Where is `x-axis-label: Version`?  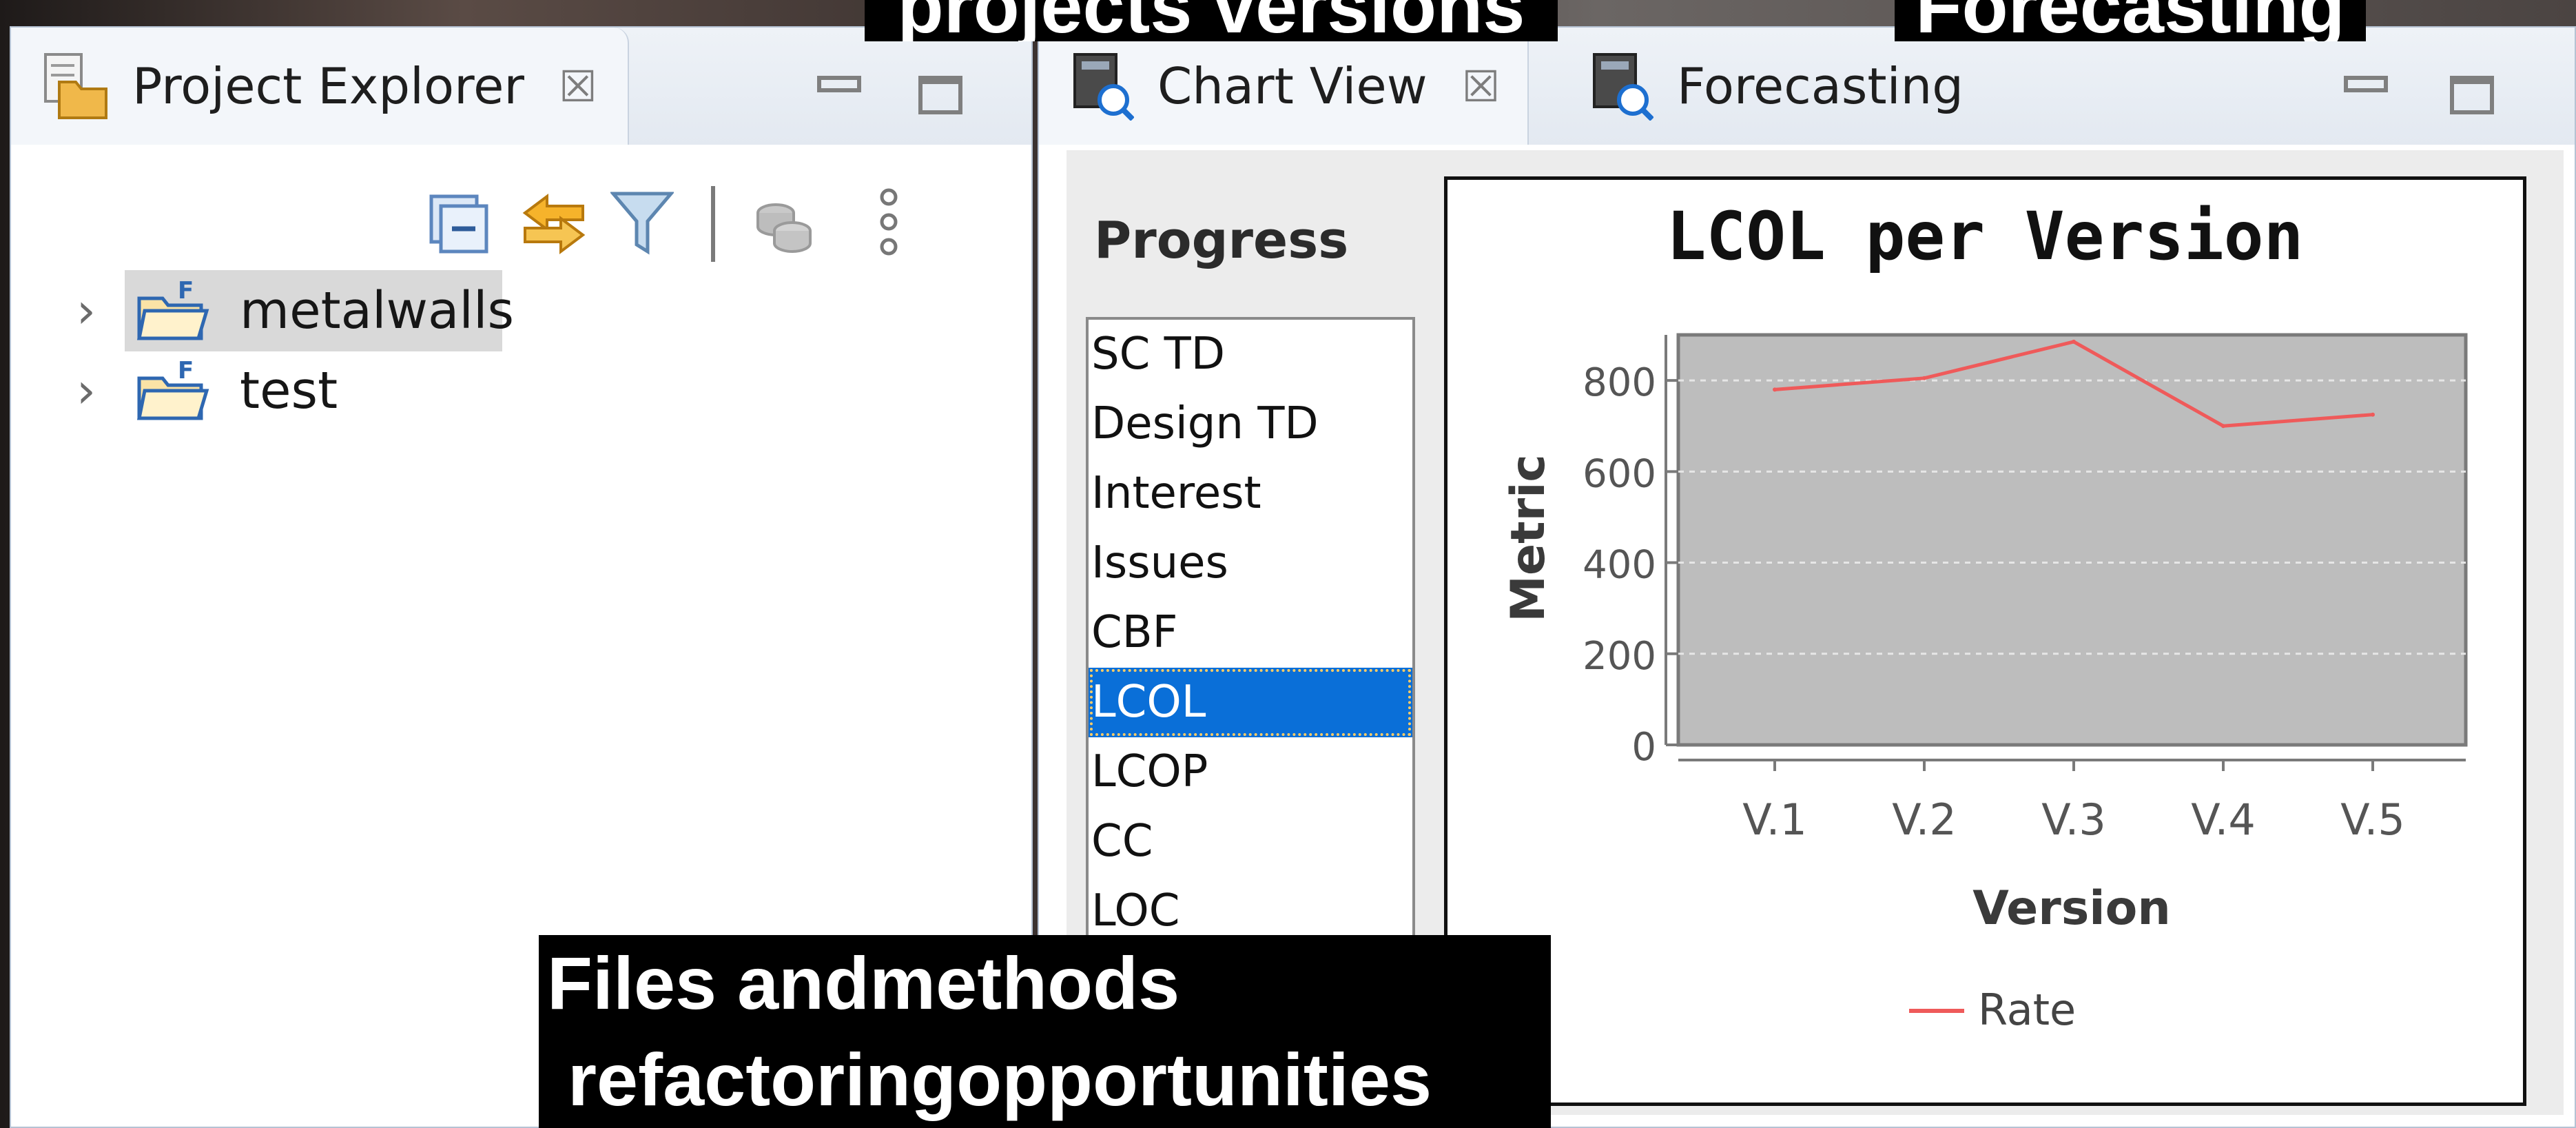 x-axis-label: Version is located at coordinates (2071, 908).